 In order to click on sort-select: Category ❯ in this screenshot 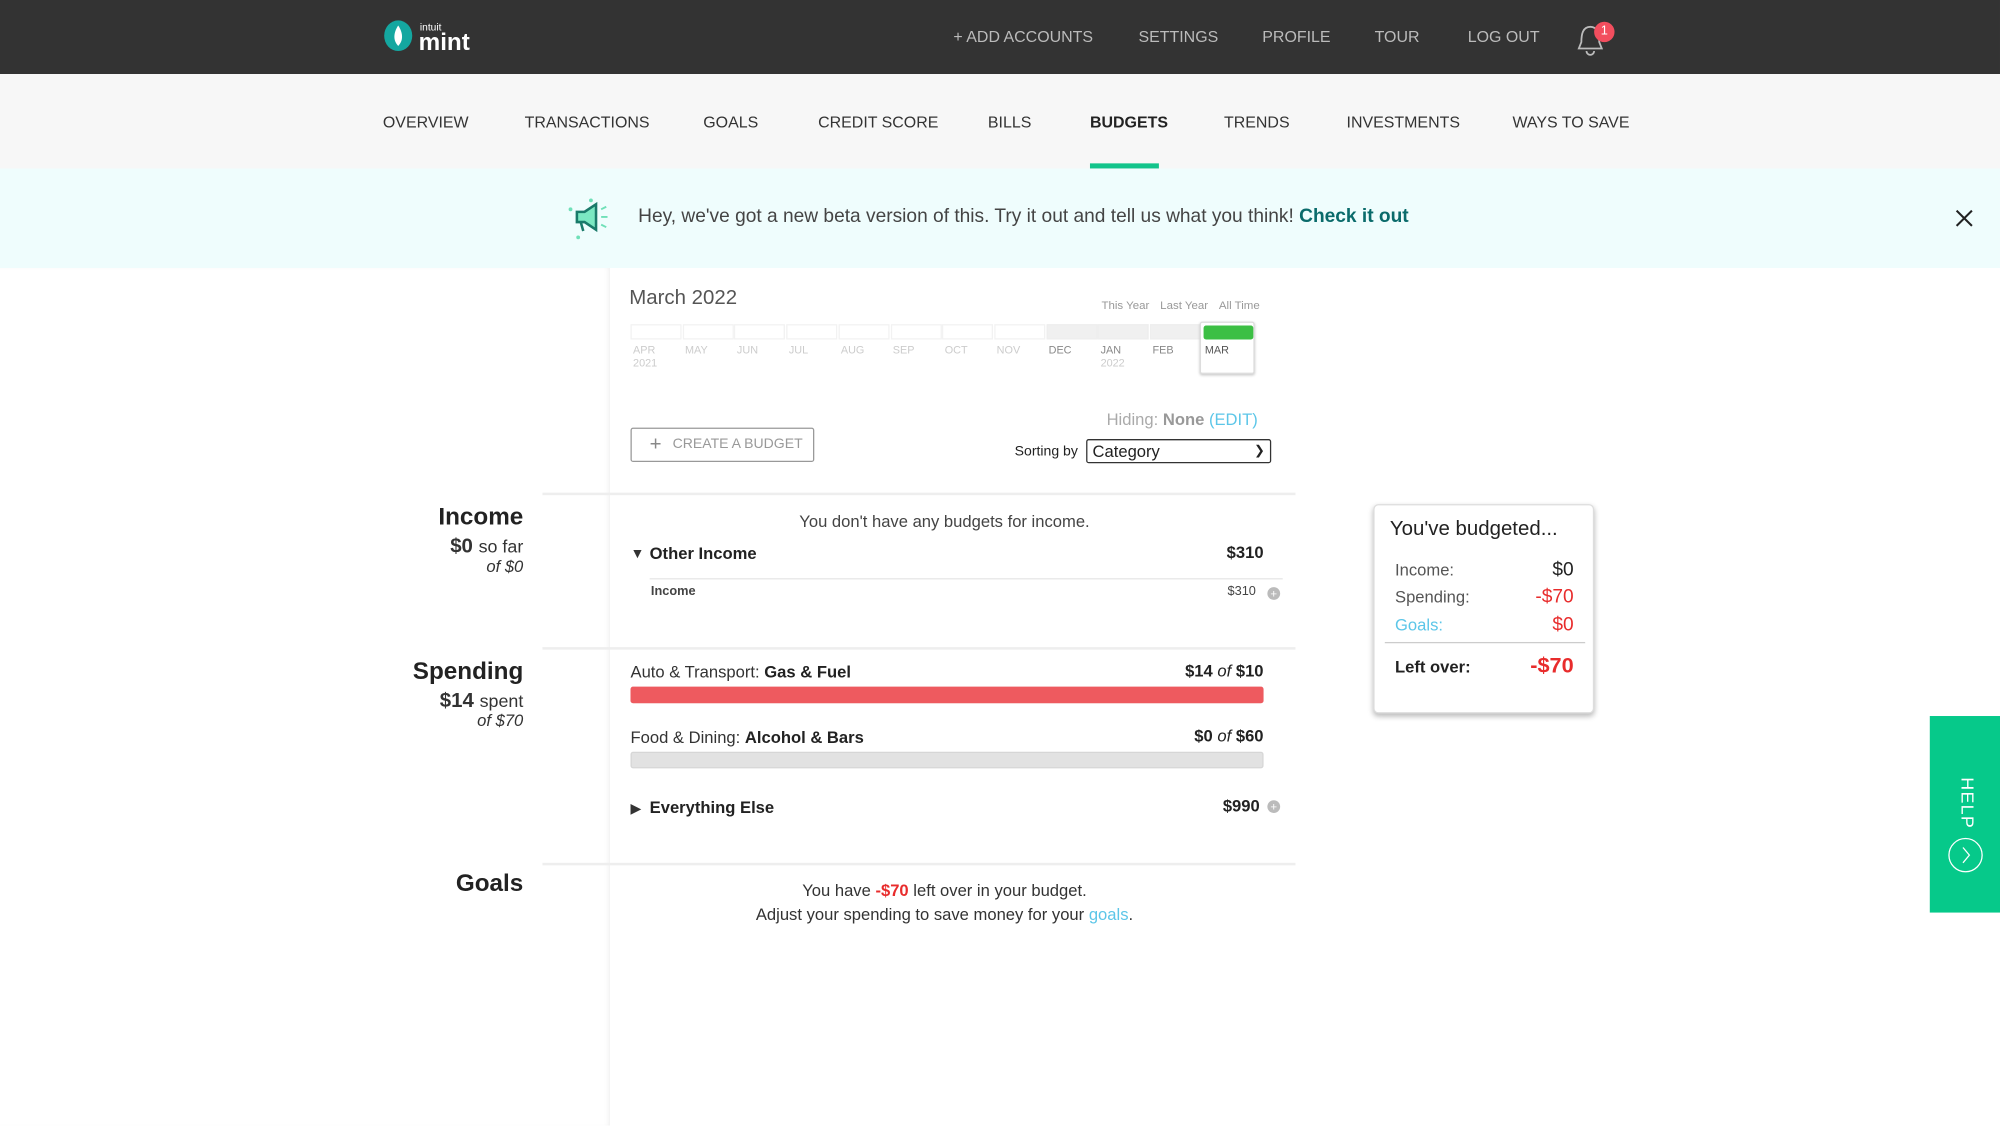, I will do `click(1179, 451)`.